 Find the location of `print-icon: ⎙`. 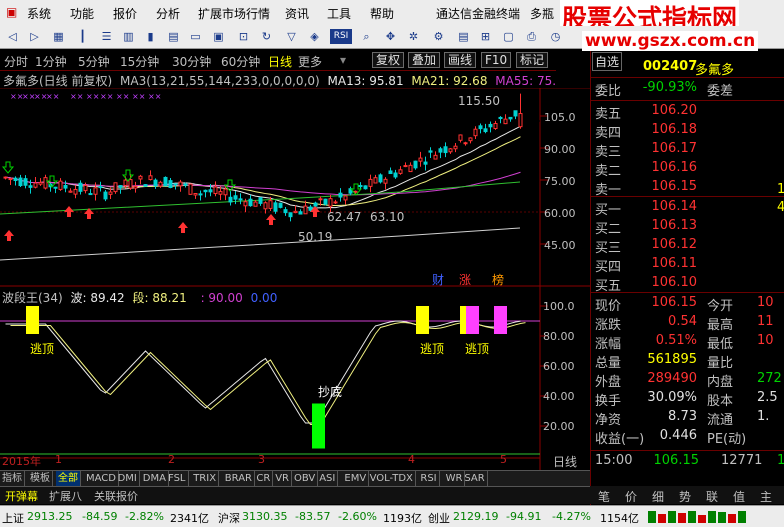

print-icon: ⎙ is located at coordinates (531, 36).